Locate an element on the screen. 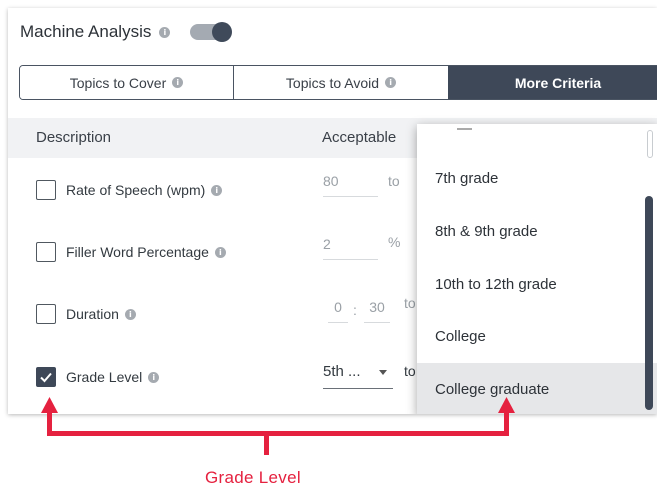  dropdown-option: College is located at coordinates (537, 336).